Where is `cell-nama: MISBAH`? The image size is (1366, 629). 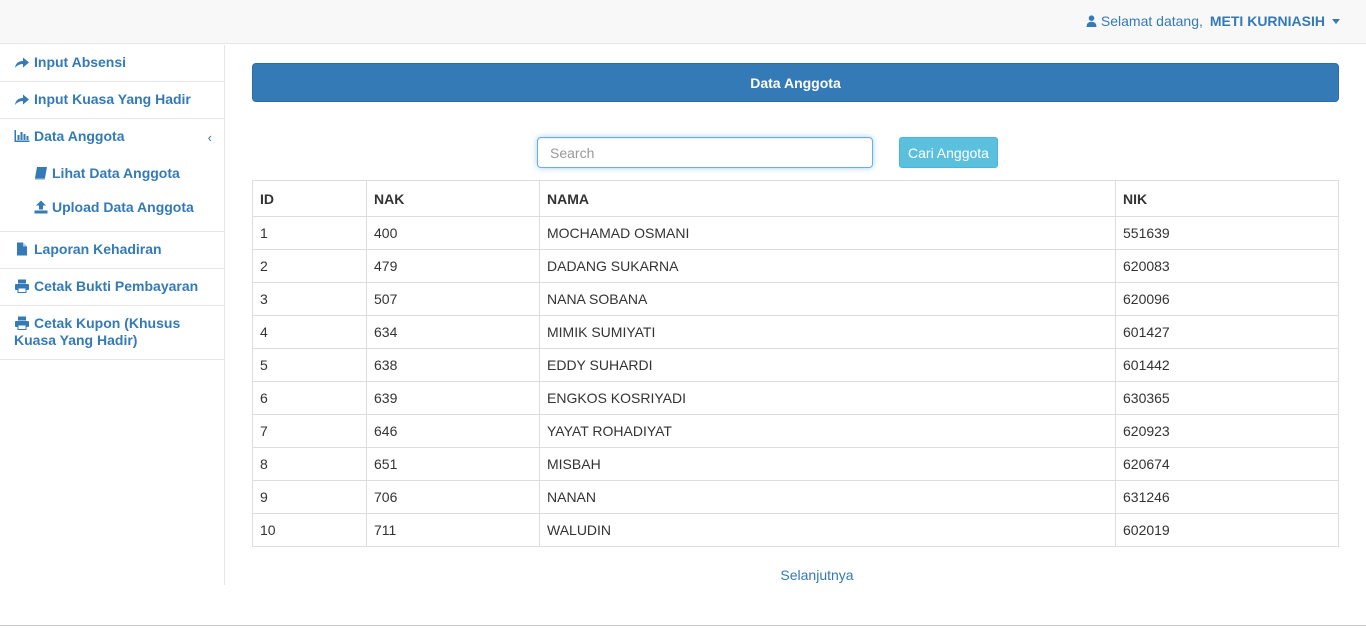 cell-nama: MISBAH is located at coordinates (827, 464).